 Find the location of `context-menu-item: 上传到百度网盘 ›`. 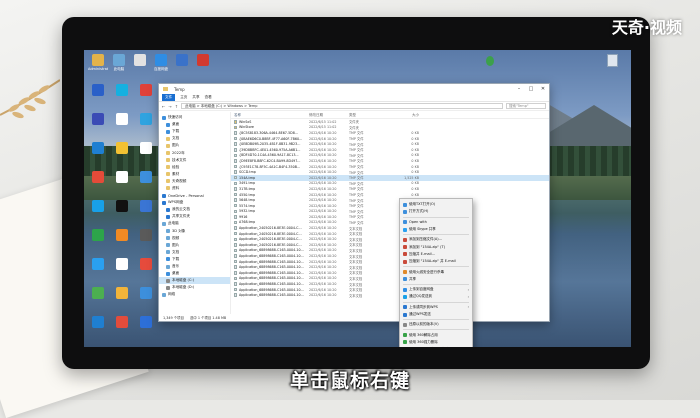

context-menu-item: 上传到百度网盘 › is located at coordinates (436, 289).